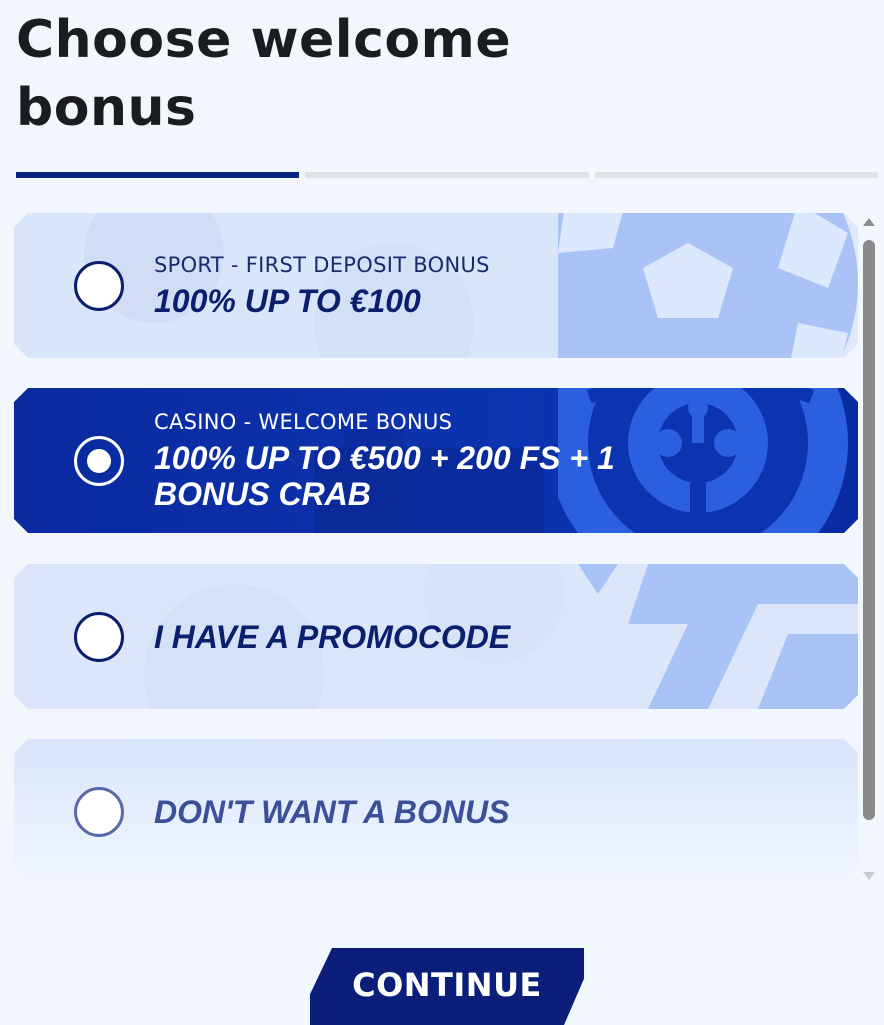  I want to click on lightning-bolt-icon, so click(708, 636).